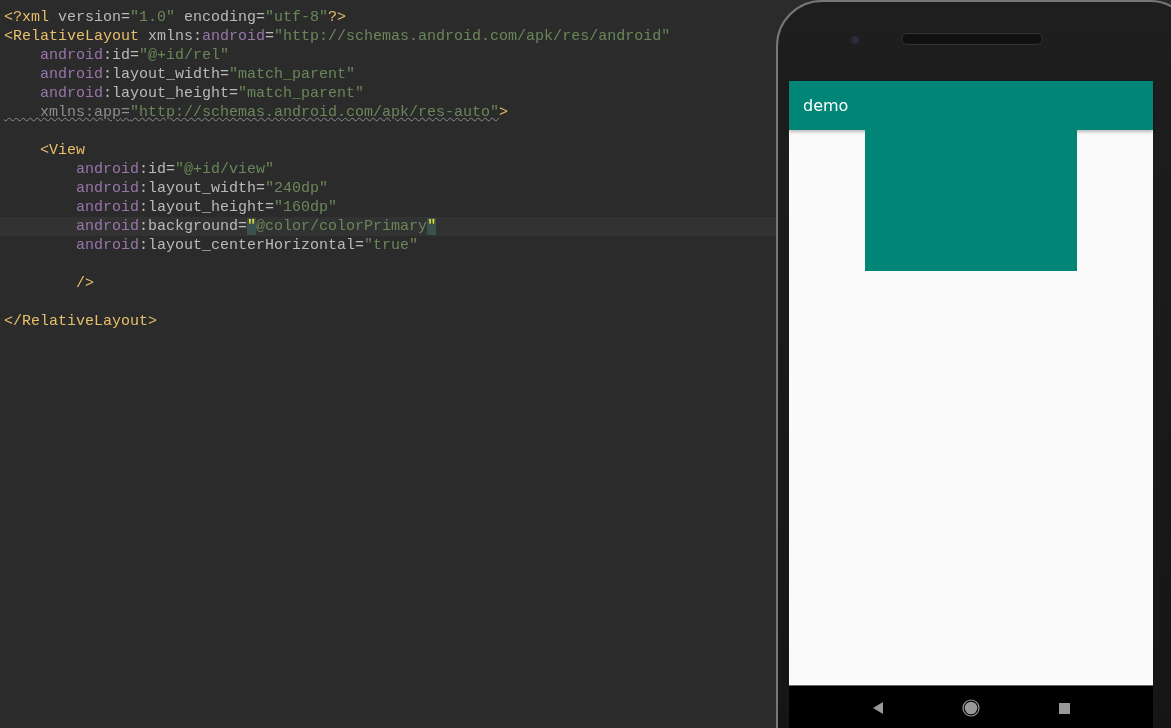 The image size is (1171, 728). What do you see at coordinates (1064, 708) in the screenshot?
I see `recents-icon` at bounding box center [1064, 708].